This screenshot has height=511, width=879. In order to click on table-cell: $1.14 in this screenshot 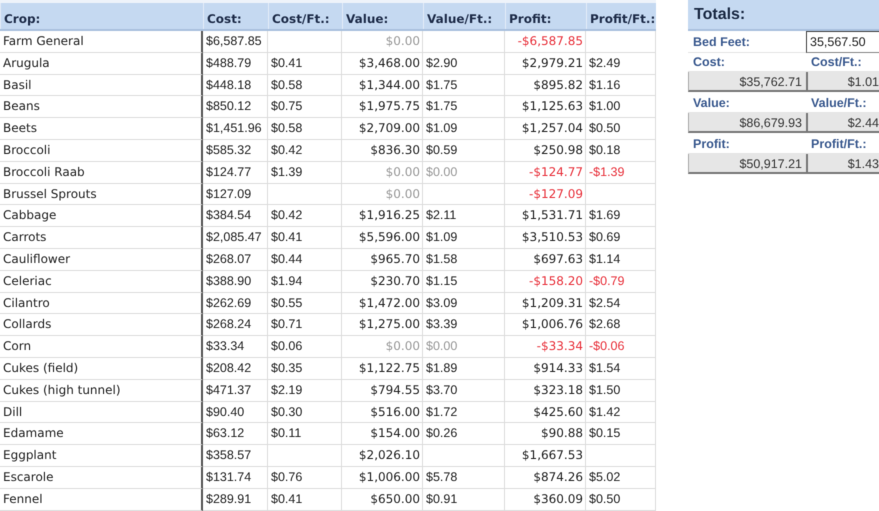, I will do `click(621, 259)`.